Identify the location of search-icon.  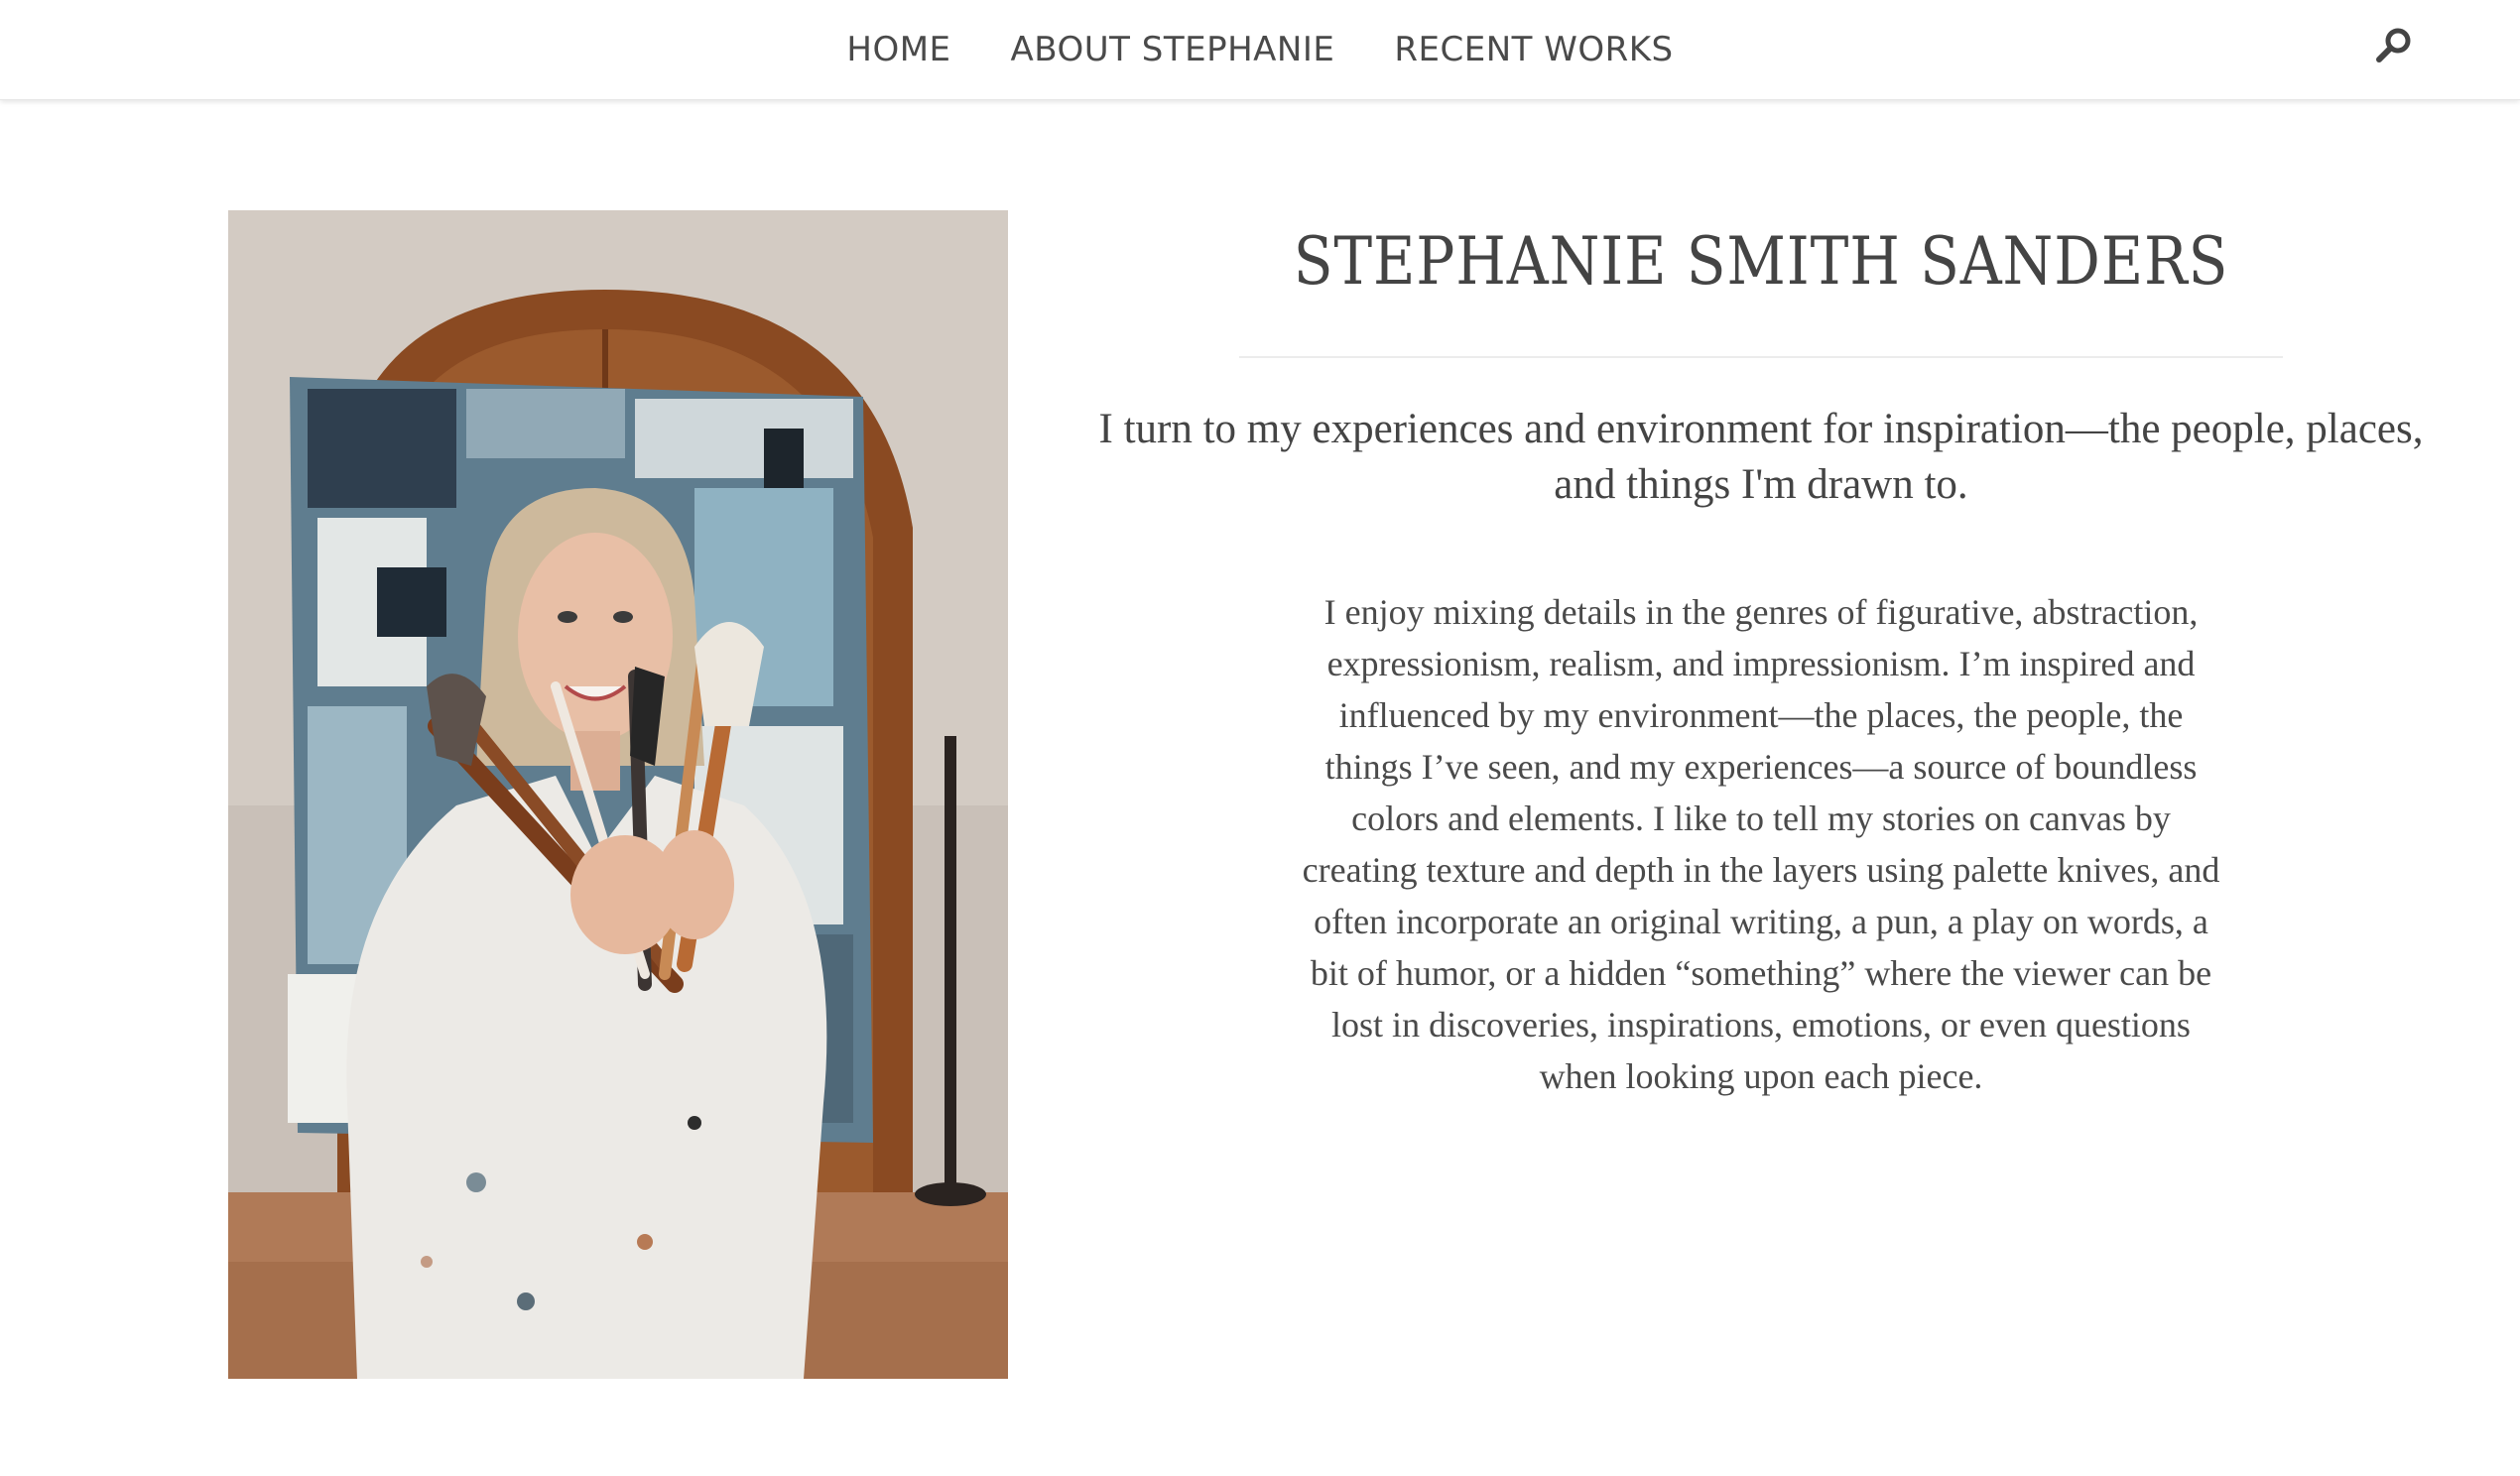
(2393, 45).